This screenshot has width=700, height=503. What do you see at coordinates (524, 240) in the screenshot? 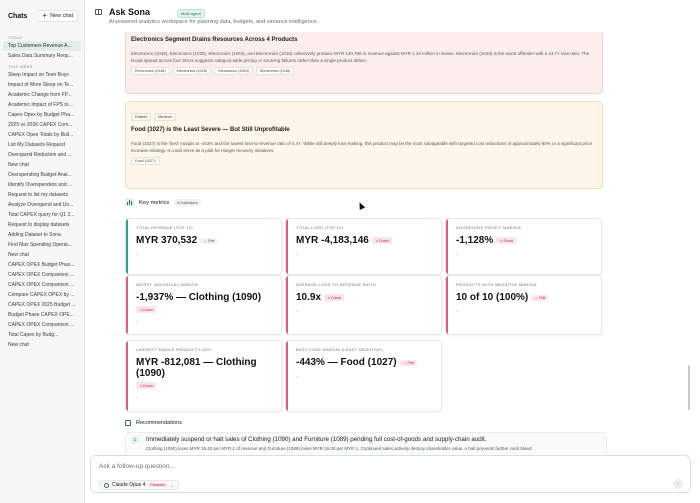
I see `metric-value-row: -1,128% ↘ Down` at bounding box center [524, 240].